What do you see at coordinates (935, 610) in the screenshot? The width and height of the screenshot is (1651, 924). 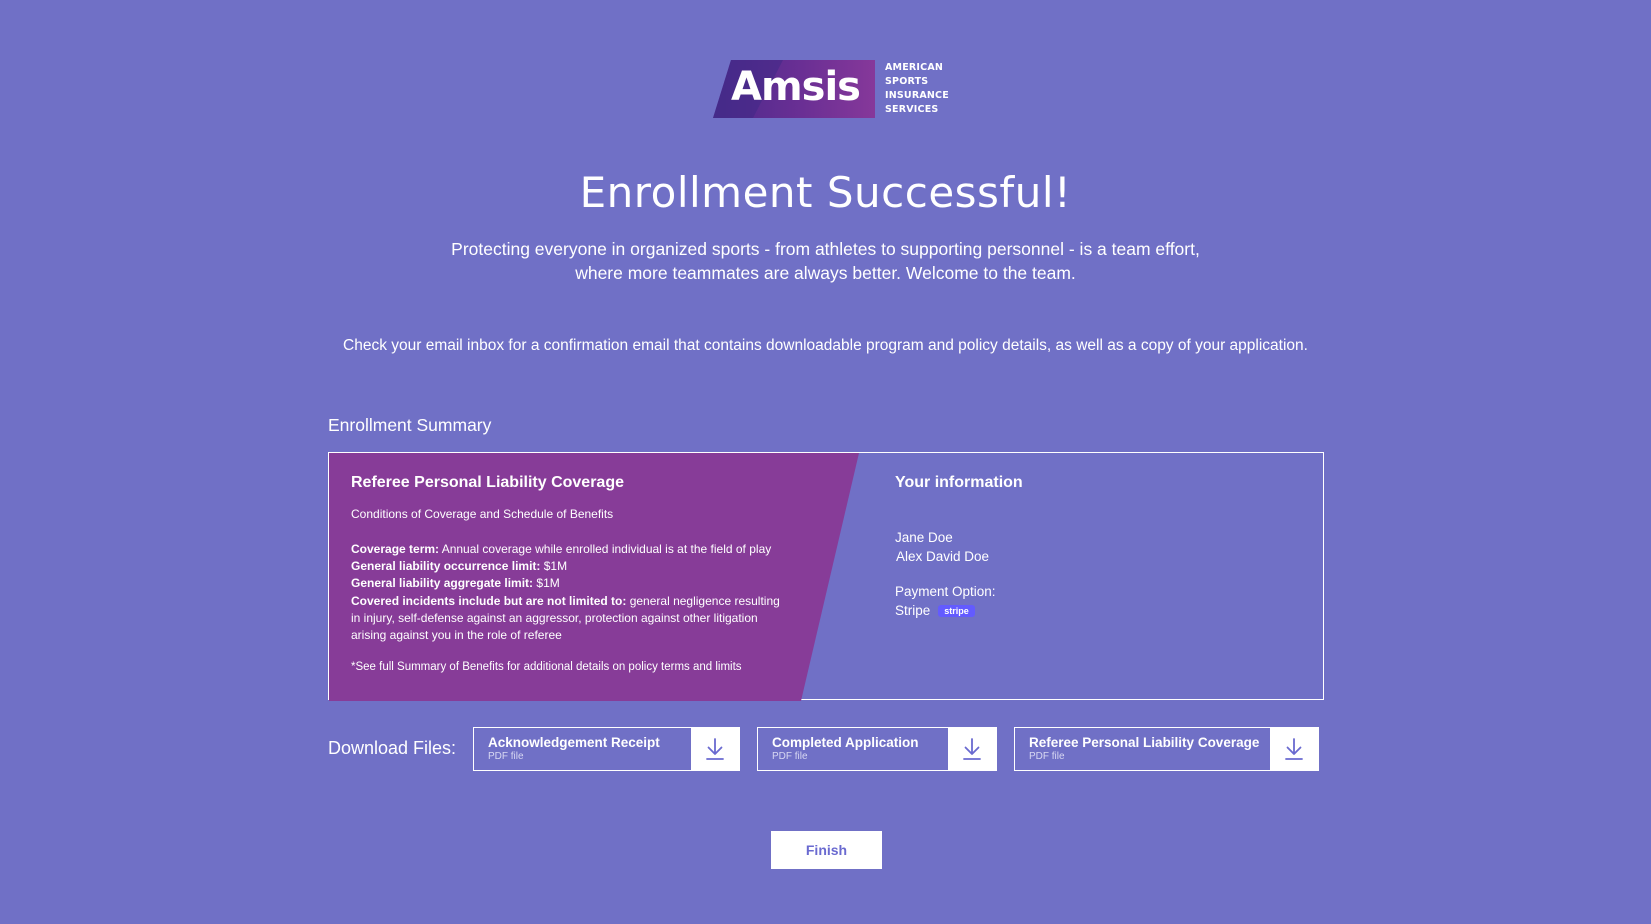 I see `payment-option: Stripe stripe` at bounding box center [935, 610].